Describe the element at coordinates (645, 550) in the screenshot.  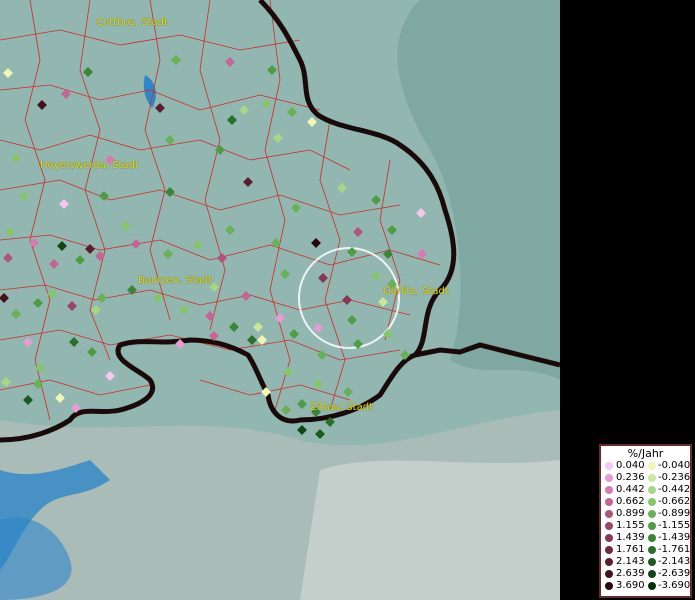
I see `legend-row: 1.761 -1.761` at that location.